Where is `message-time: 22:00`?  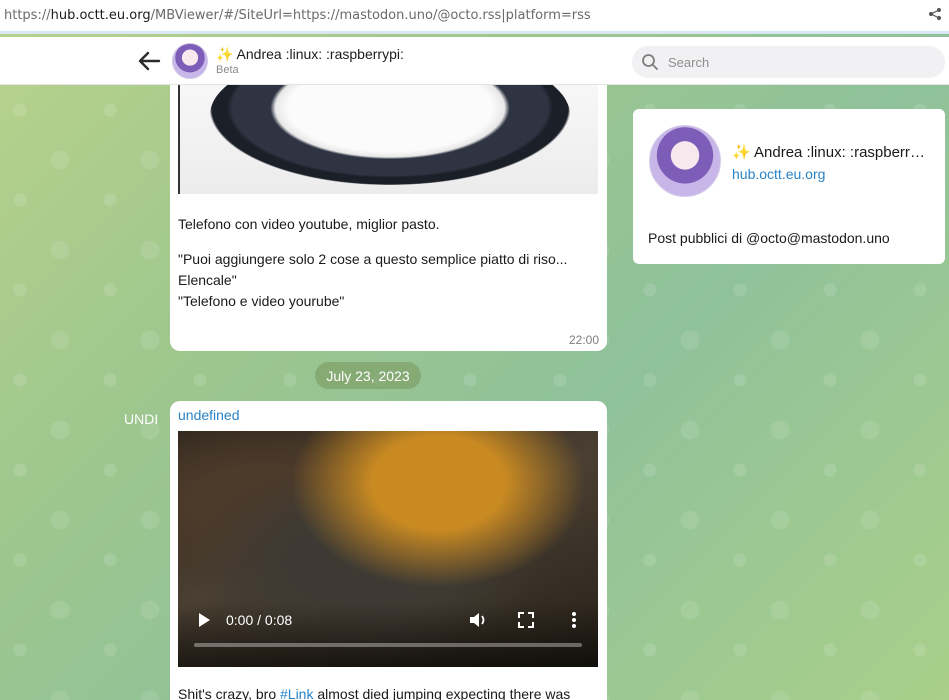 message-time: 22:00 is located at coordinates (583, 340).